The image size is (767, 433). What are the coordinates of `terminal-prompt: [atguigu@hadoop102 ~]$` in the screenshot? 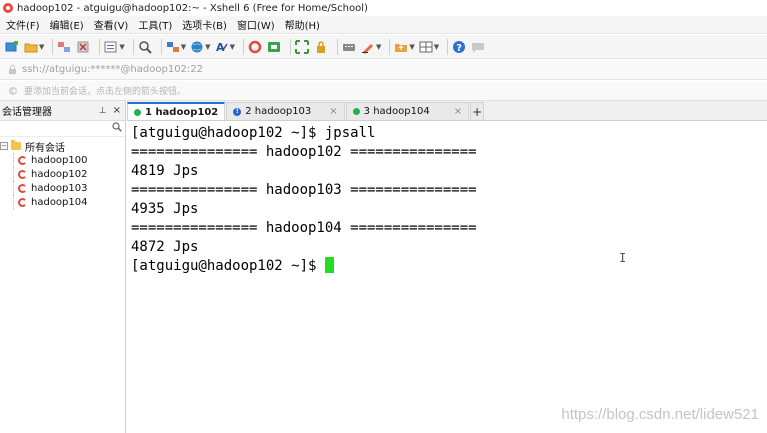 It's located at (228, 266).